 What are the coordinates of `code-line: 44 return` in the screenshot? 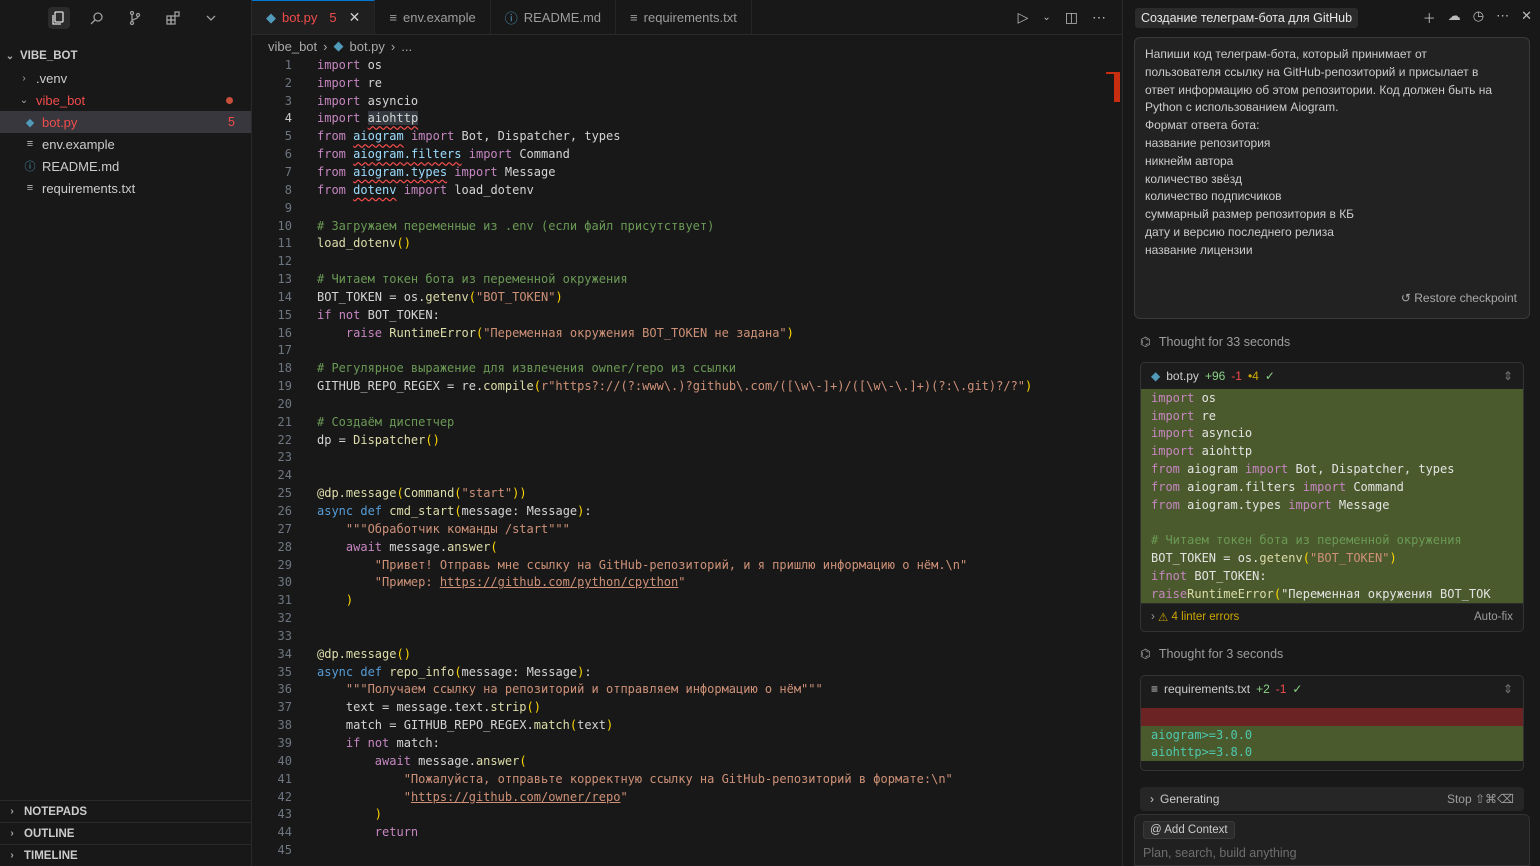 It's located at (687, 832).